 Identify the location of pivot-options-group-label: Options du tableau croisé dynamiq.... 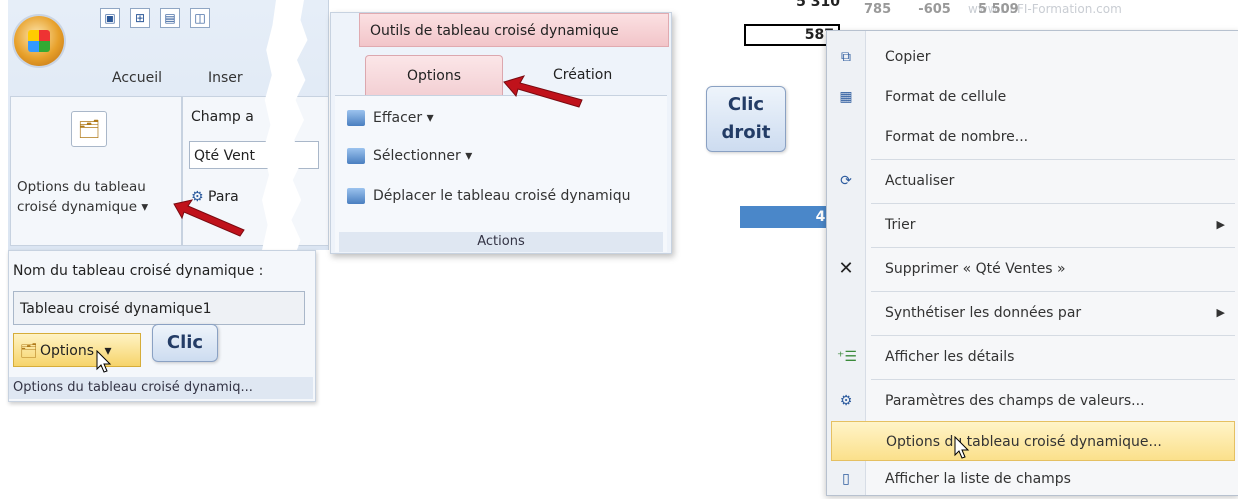
(161, 388).